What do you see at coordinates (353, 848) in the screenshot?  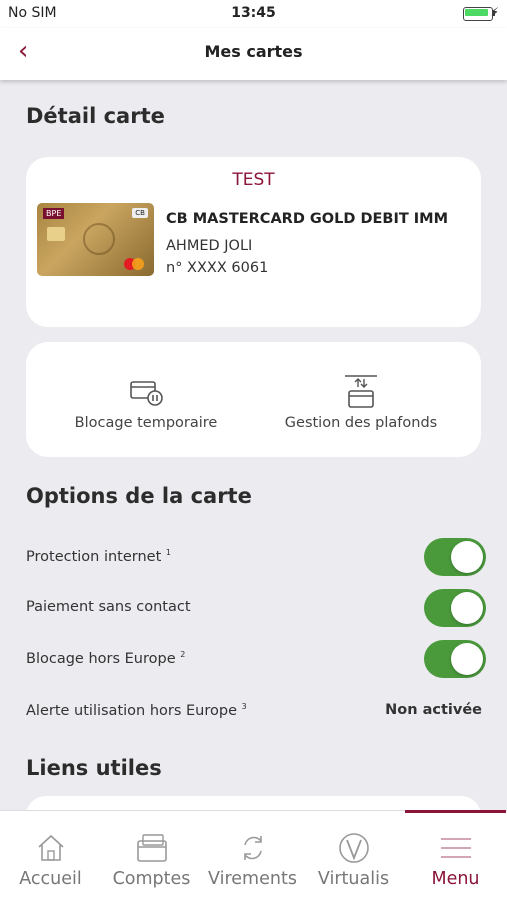 I see `virtualis-icon` at bounding box center [353, 848].